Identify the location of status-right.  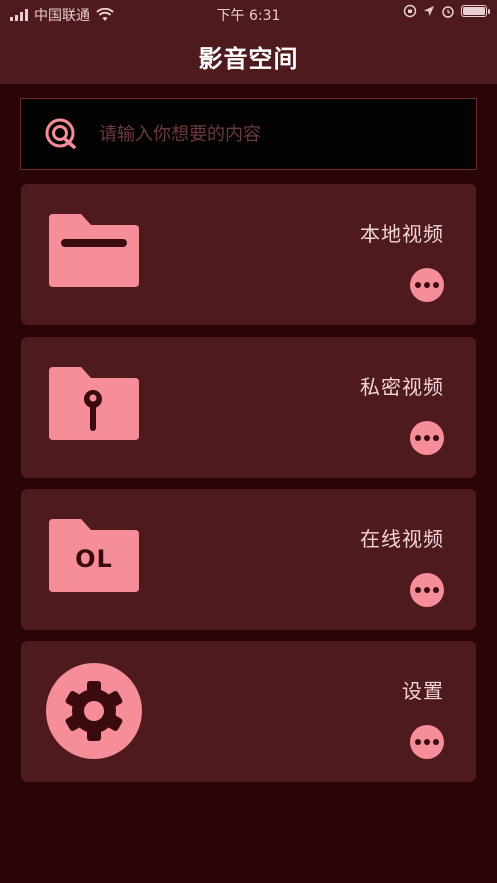
(446, 11).